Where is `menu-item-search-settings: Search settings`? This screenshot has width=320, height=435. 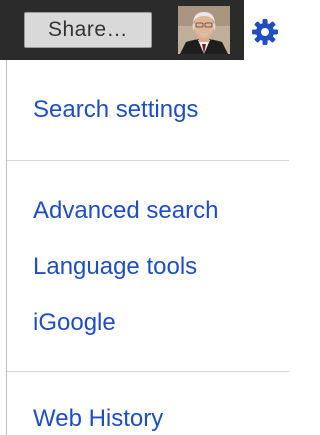
menu-item-search-settings: Search settings is located at coordinates (115, 110).